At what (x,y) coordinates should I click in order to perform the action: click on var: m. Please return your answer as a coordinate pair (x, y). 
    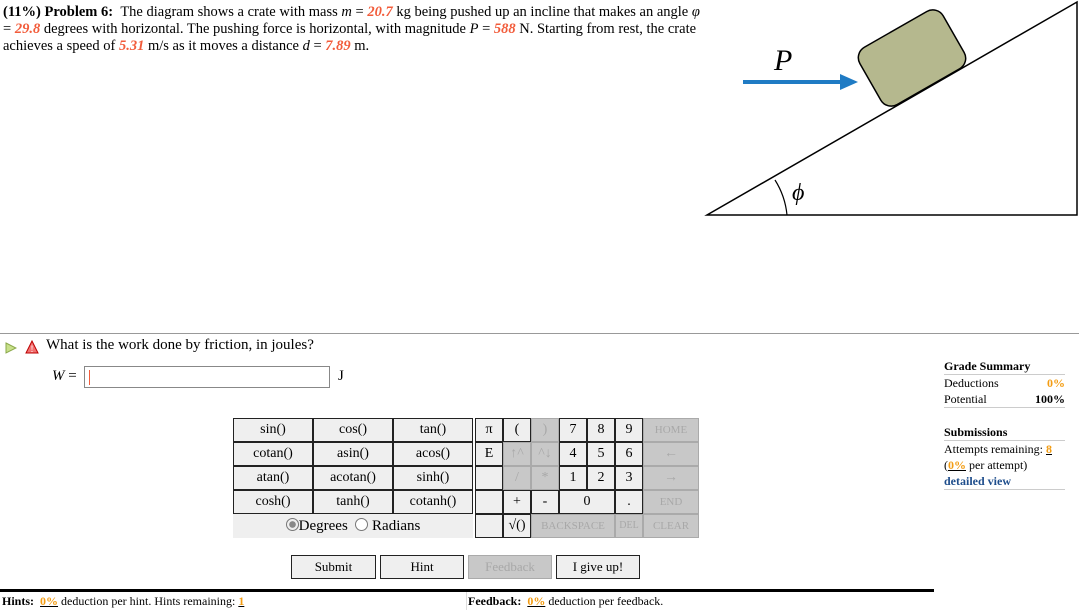
    Looking at the image, I should click on (346, 12).